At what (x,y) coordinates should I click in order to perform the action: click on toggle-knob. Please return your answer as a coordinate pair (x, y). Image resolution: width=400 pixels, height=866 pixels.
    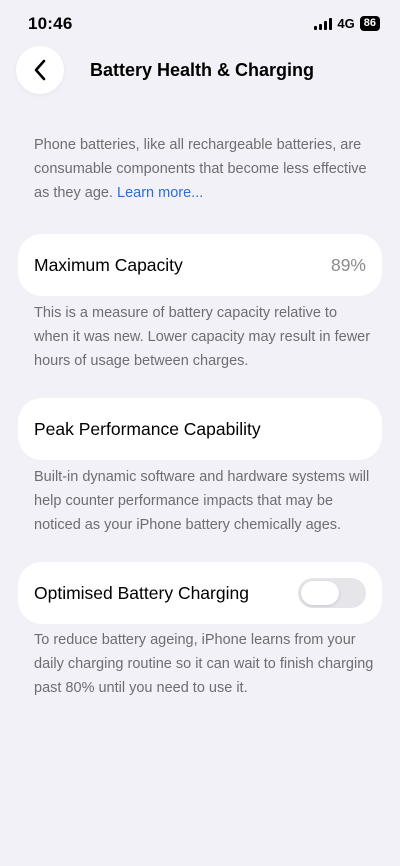
    Looking at the image, I should click on (320, 593).